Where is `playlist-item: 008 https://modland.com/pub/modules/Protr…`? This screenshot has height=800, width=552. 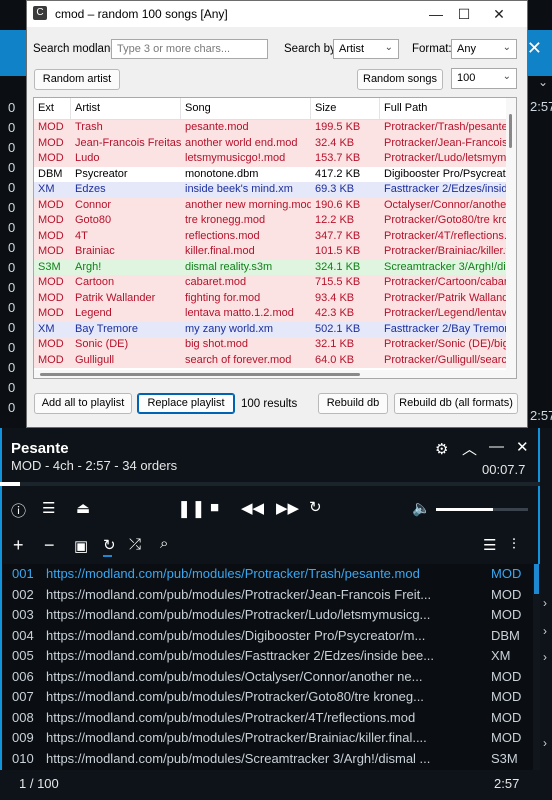
playlist-item: 008 https://modland.com/pub/modules/Protr… is located at coordinates (268, 718).